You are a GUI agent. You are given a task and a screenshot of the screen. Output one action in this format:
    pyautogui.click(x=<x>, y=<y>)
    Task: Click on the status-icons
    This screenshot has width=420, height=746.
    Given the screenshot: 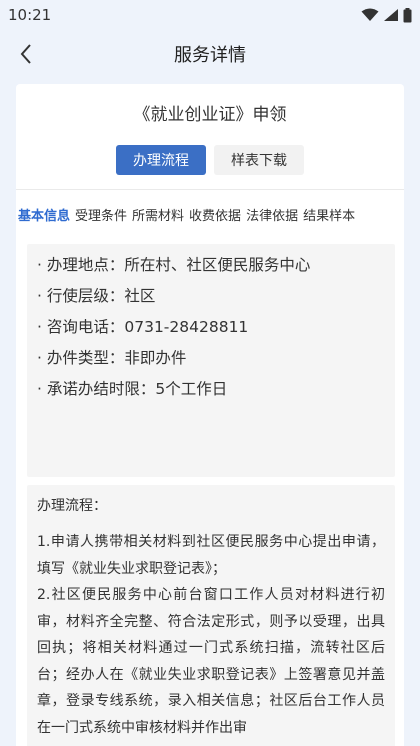 What is the action you would take?
    pyautogui.click(x=386, y=15)
    